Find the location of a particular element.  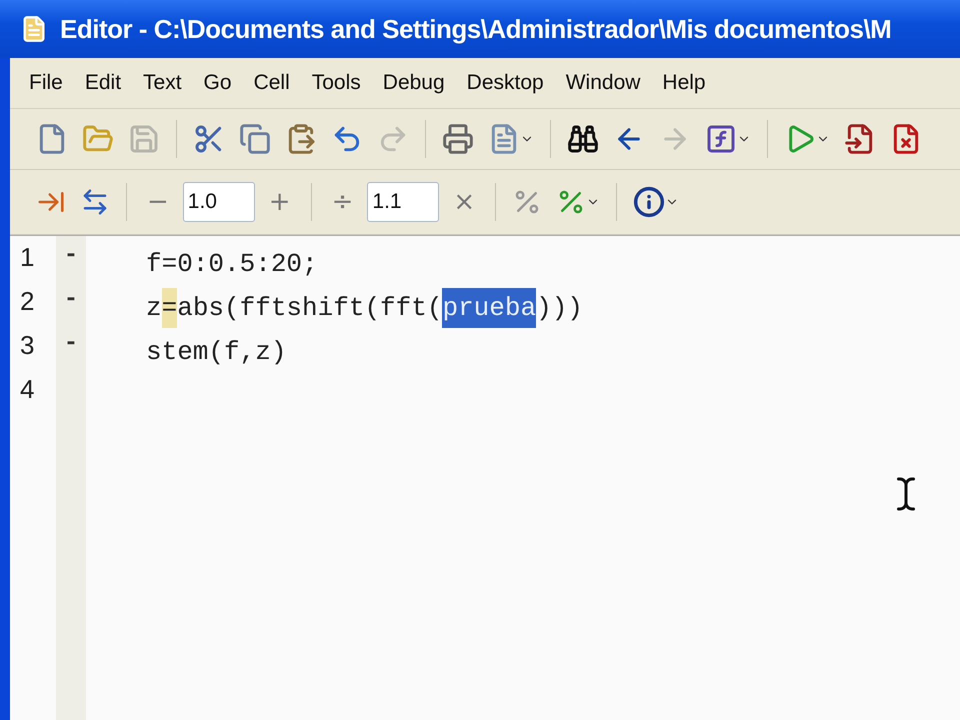

line-number: 2 is located at coordinates (27, 302).